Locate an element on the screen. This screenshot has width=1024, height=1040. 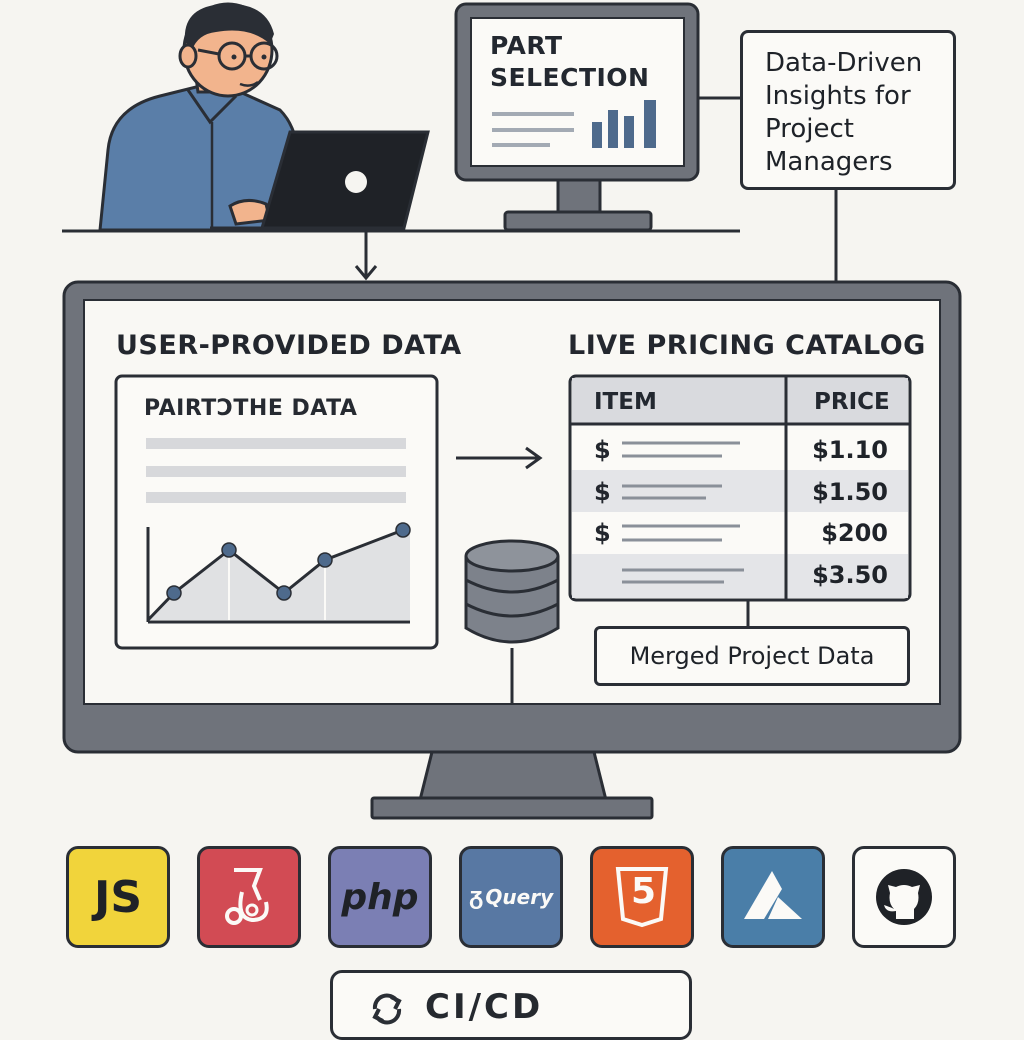
jquery-swoosh-icon: ᵹ is located at coordinates (476, 896).